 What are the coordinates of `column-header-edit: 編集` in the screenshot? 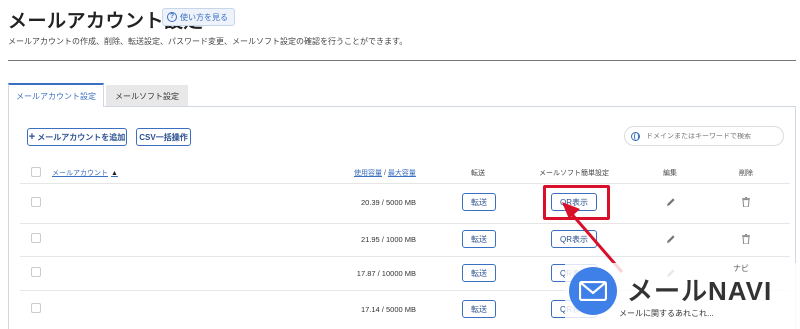 It's located at (670, 173).